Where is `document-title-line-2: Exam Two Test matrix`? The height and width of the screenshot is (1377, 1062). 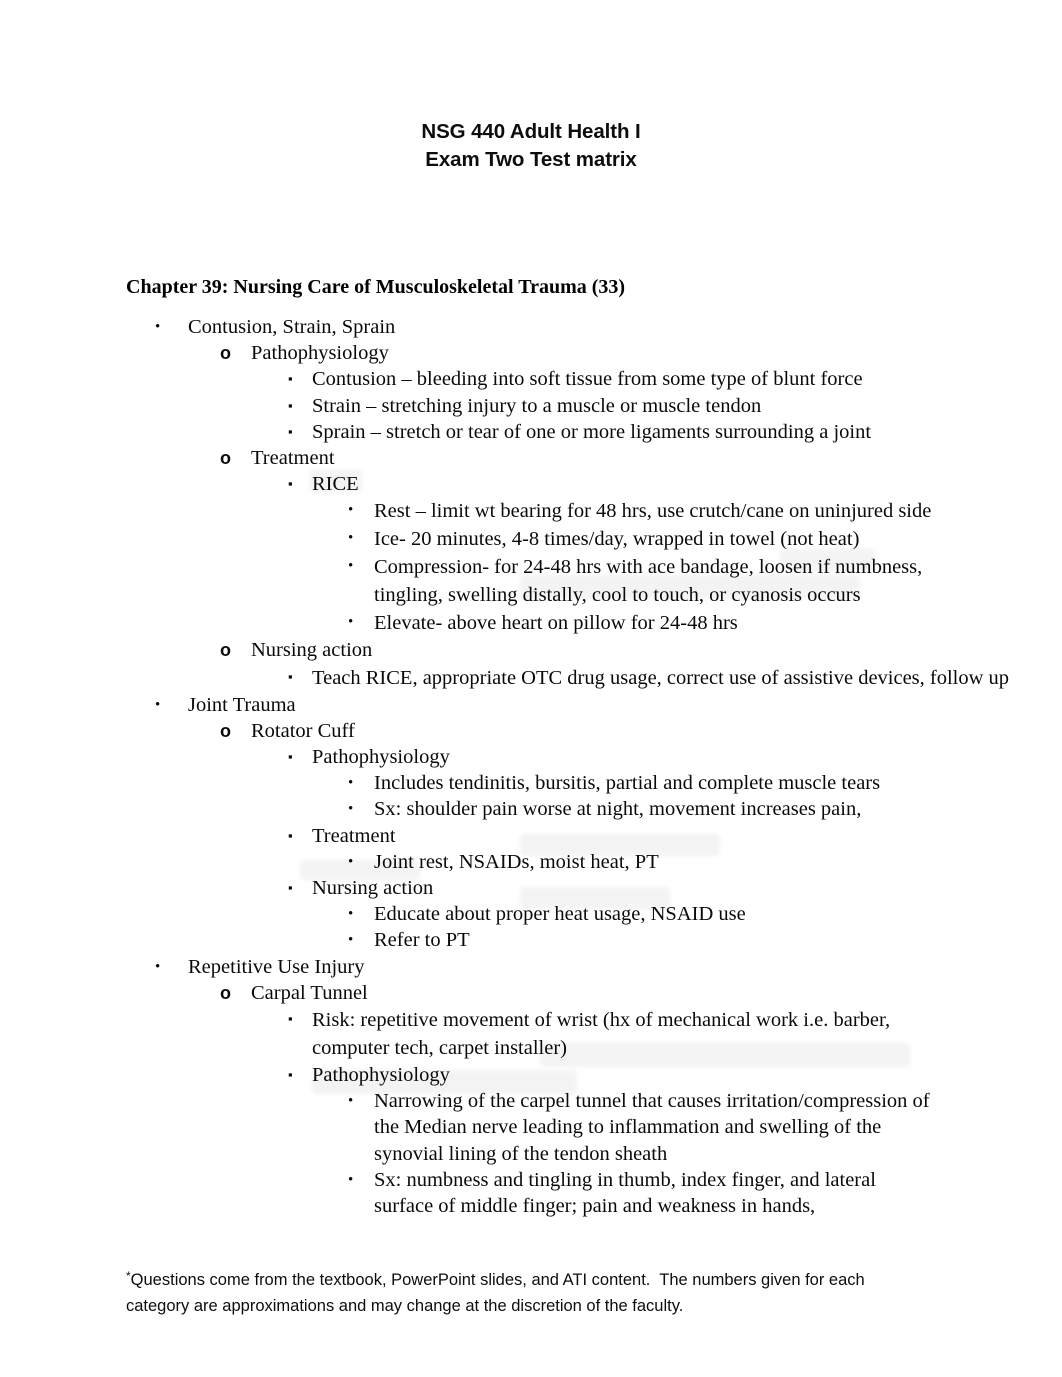
document-title-line-2: Exam Two Test matrix is located at coordinates (531, 159).